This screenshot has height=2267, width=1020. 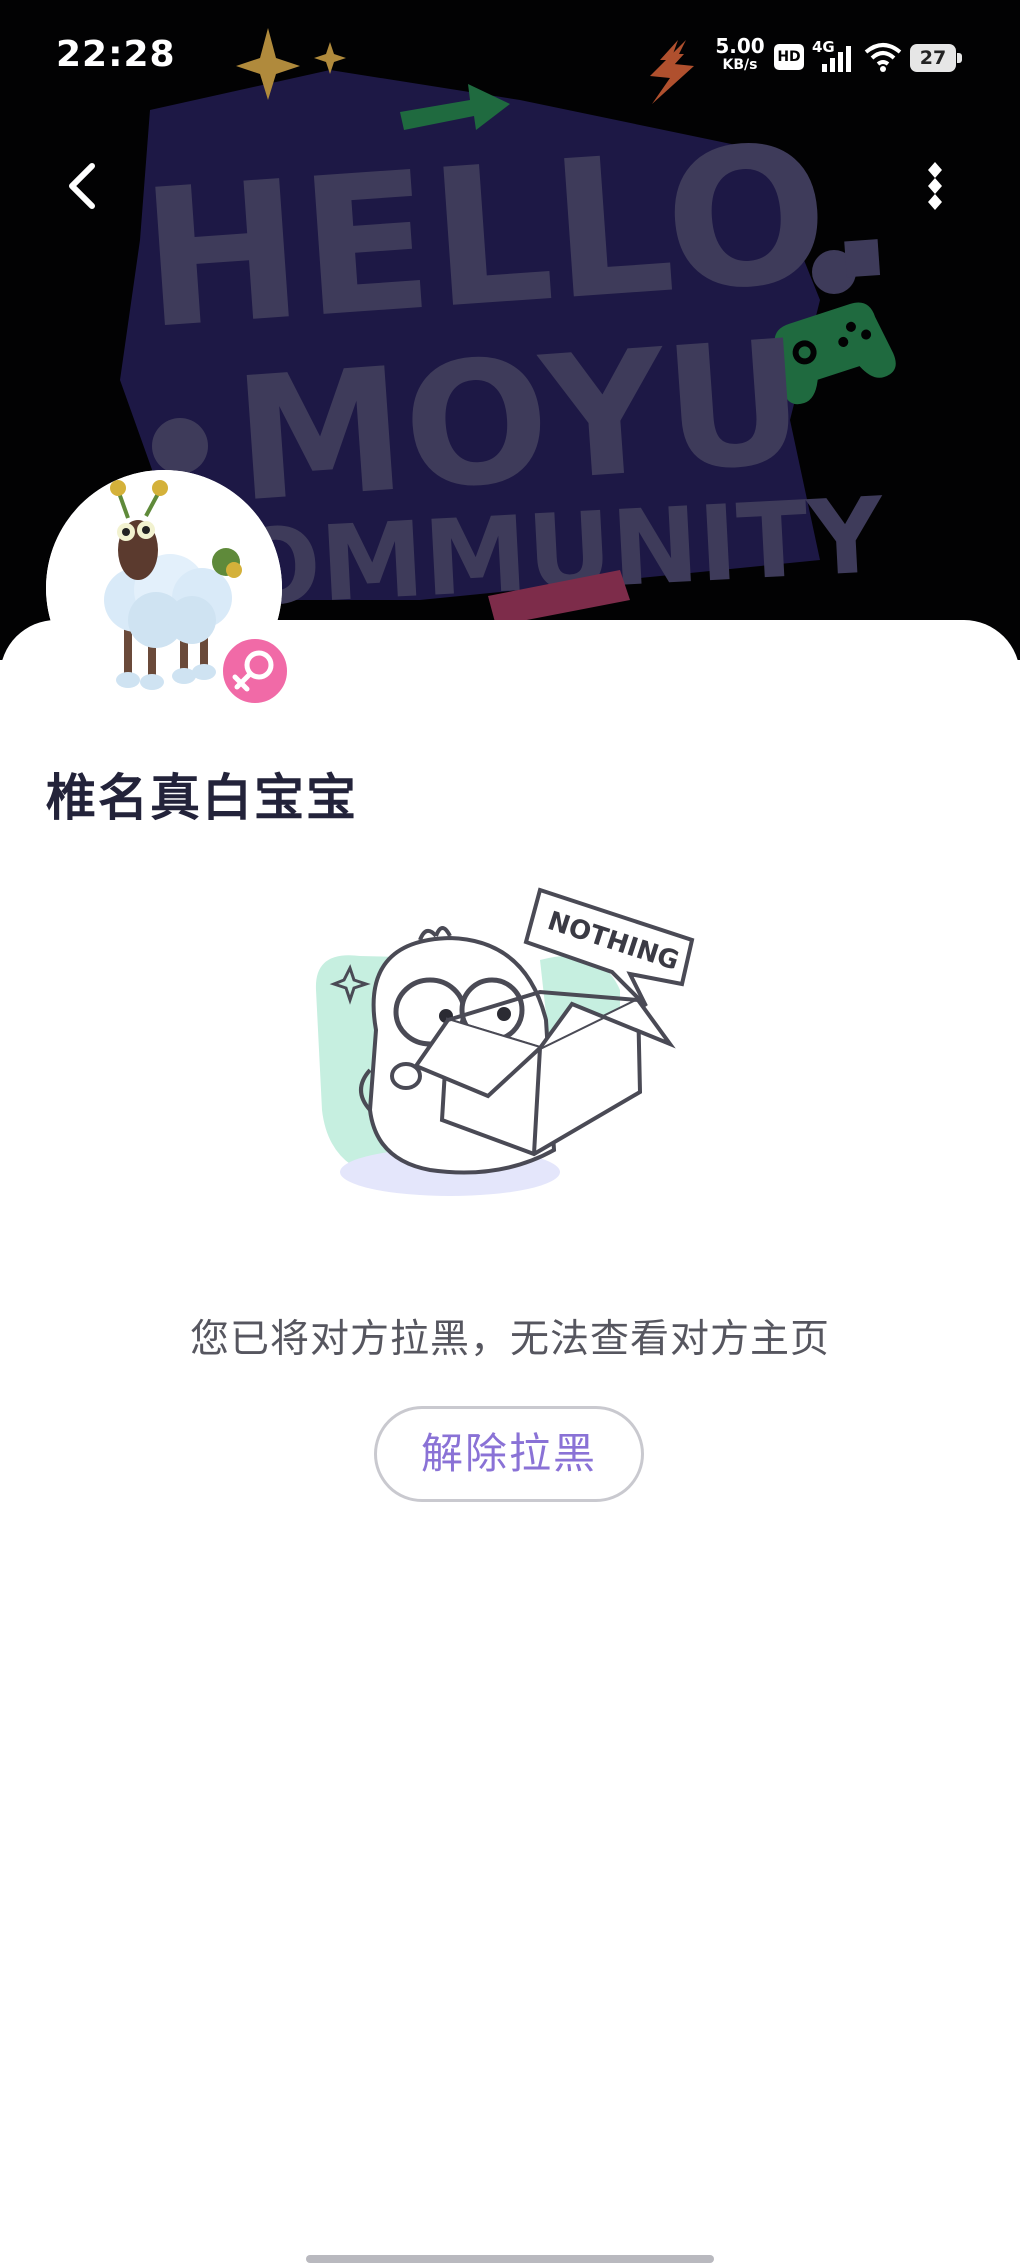 What do you see at coordinates (740, 65) in the screenshot?
I see `network-speed-unit: KB/s` at bounding box center [740, 65].